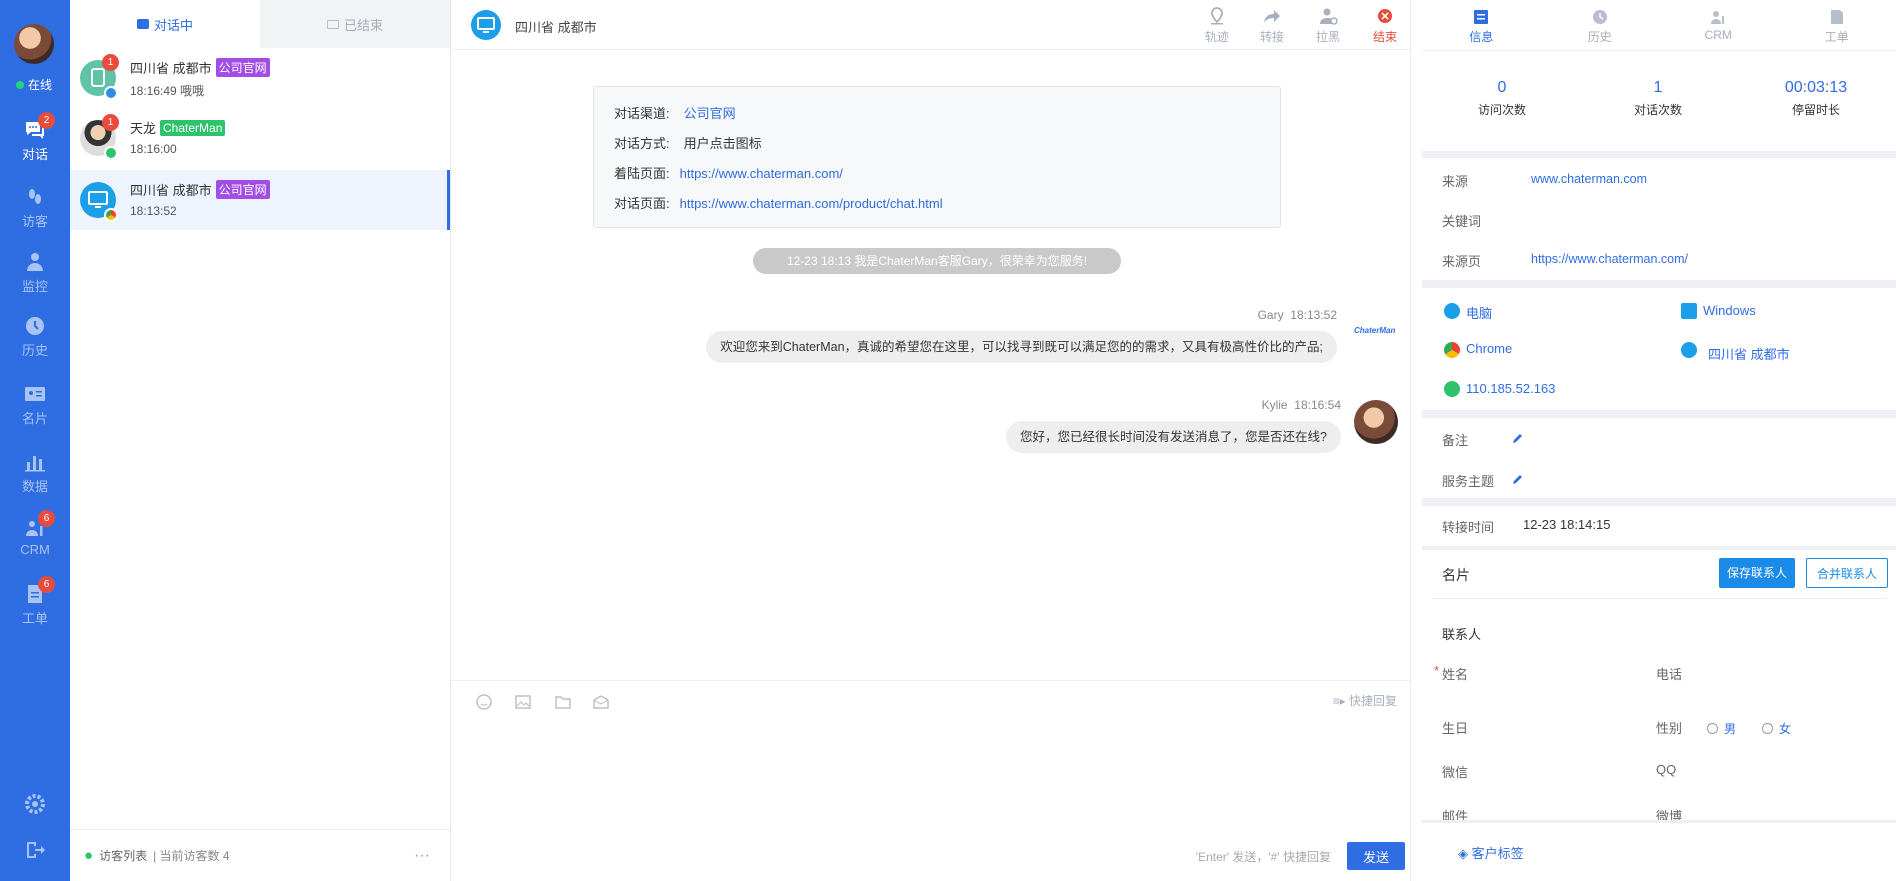 The width and height of the screenshot is (1896, 881). Describe the element at coordinates (1659, 101) in the screenshot. I see `visit-stats: 0 访问次数 1 对话次数 00:03:13 停留时长` at that location.